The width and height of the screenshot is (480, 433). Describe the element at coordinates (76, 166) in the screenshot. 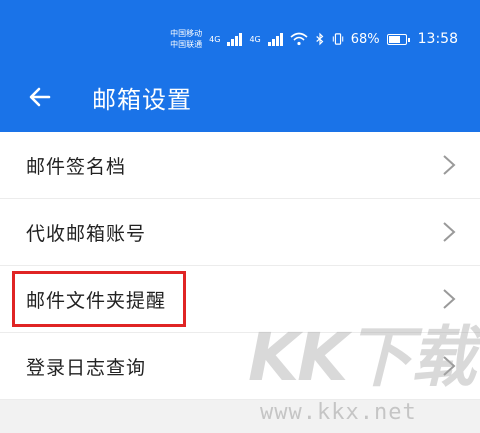

I see `list-item-label: 邮件签名档` at that location.